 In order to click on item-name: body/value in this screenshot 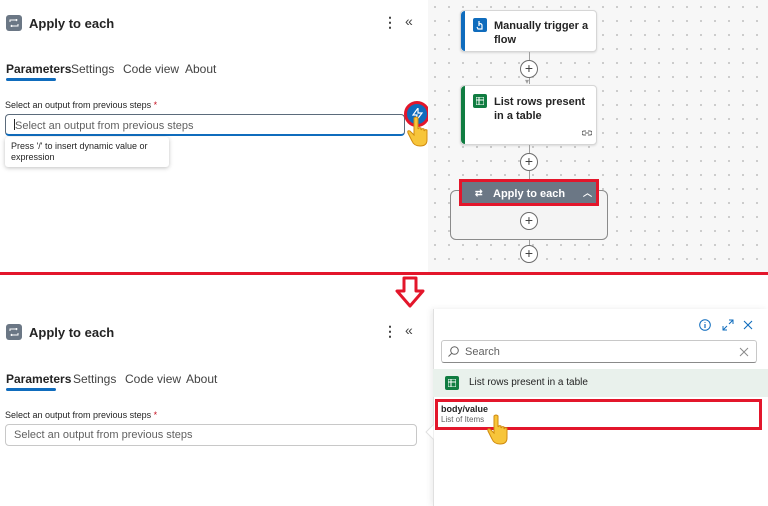, I will do `click(465, 409)`.